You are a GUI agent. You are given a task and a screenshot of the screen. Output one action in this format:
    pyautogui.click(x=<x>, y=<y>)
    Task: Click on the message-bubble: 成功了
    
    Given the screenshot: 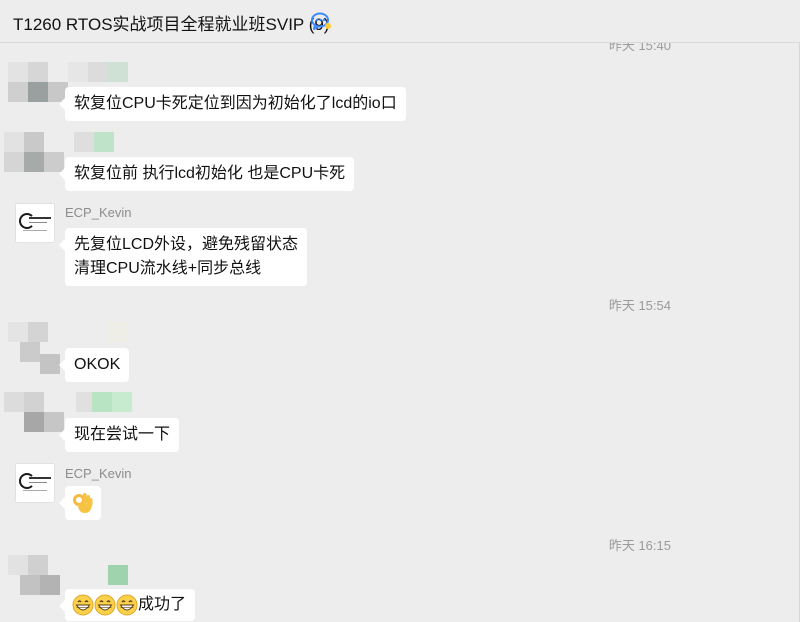 What is the action you would take?
    pyautogui.click(x=127, y=605)
    